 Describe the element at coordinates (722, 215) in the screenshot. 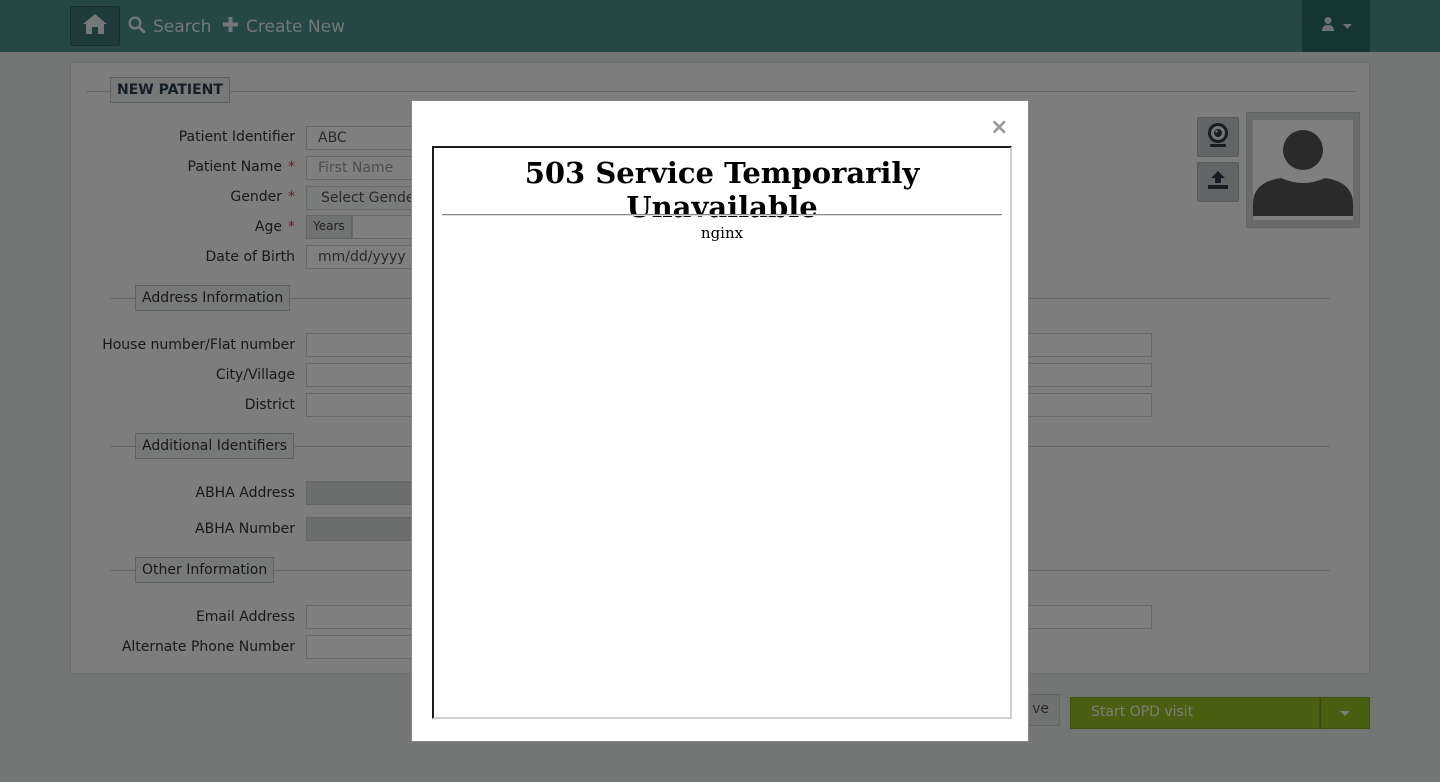

I see `error-divider` at that location.